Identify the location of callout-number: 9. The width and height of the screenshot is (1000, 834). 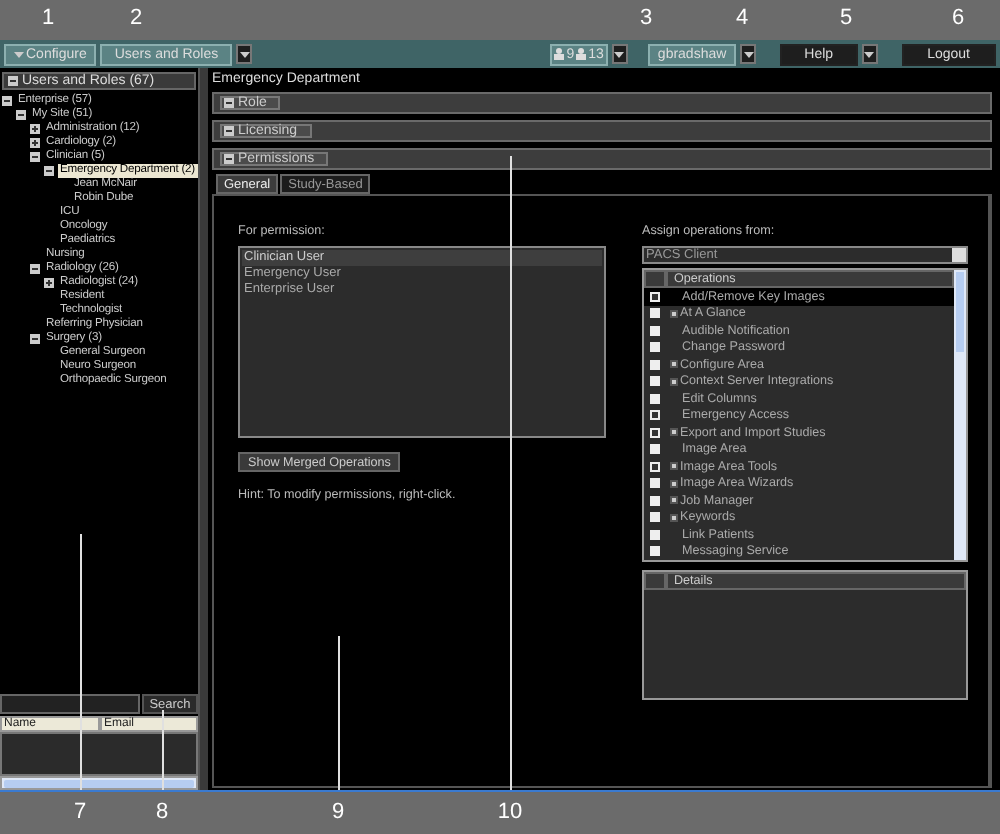
(338, 812).